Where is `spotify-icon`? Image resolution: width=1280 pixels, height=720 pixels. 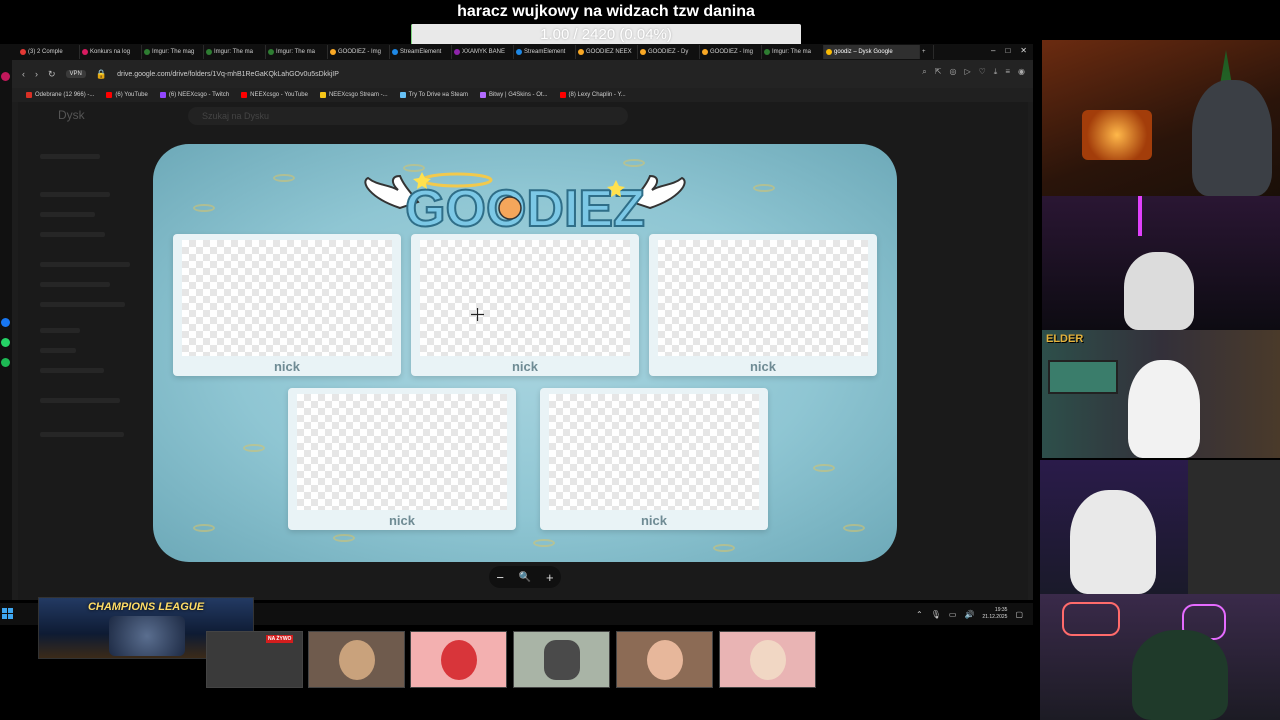
spotify-icon is located at coordinates (5, 362).